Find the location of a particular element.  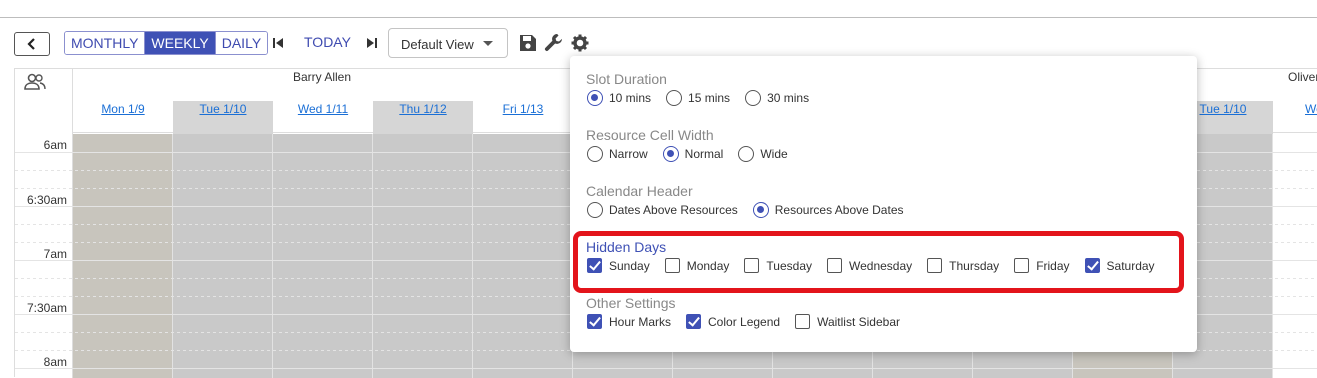

day-header-link: Mon 1/9 is located at coordinates (122, 109).